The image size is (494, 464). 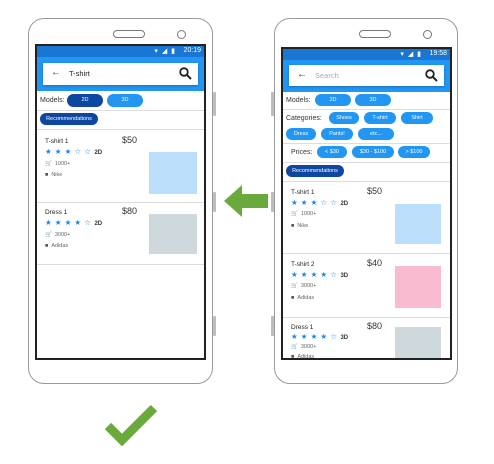 I want to click on category-chip: Dress, so click(x=301, y=134).